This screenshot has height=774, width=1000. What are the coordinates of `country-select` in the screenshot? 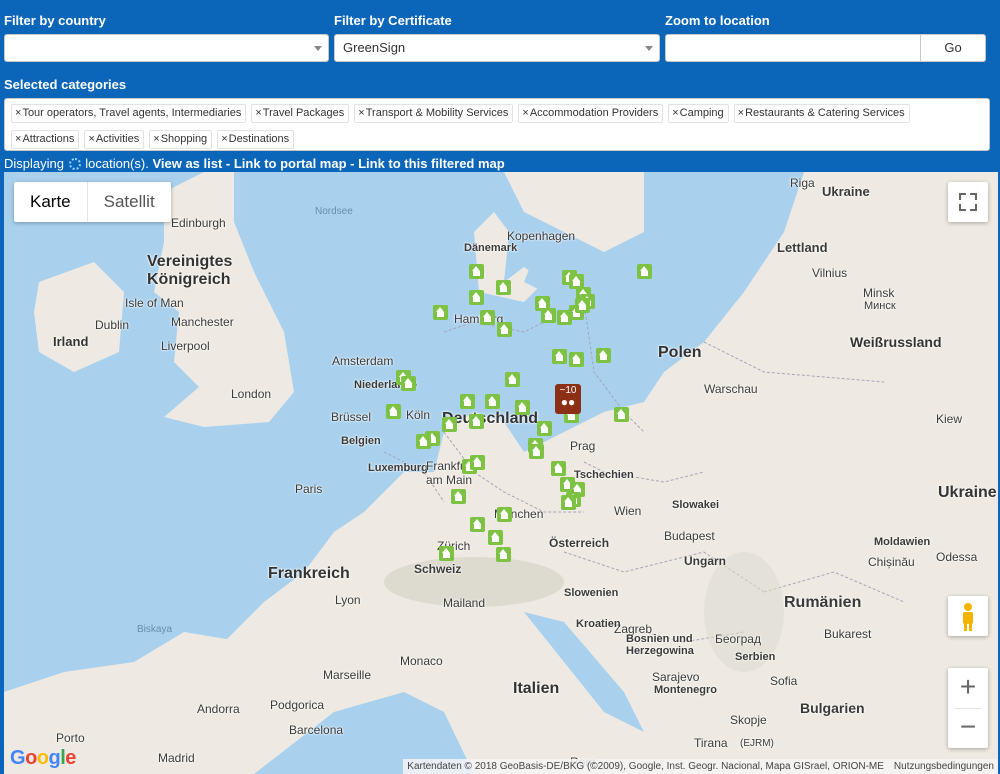 It's located at (166, 48).